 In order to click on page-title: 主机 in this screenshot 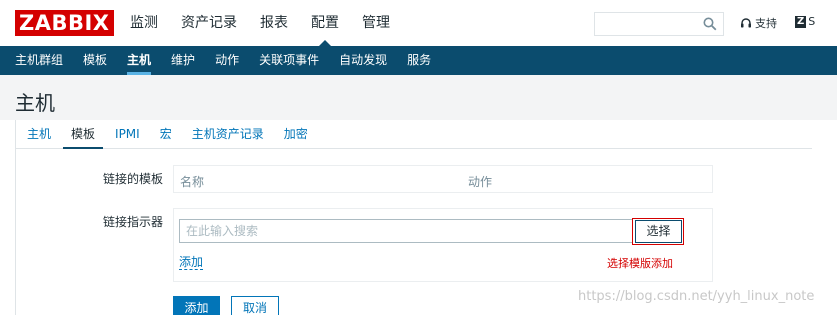, I will do `click(35, 103)`.